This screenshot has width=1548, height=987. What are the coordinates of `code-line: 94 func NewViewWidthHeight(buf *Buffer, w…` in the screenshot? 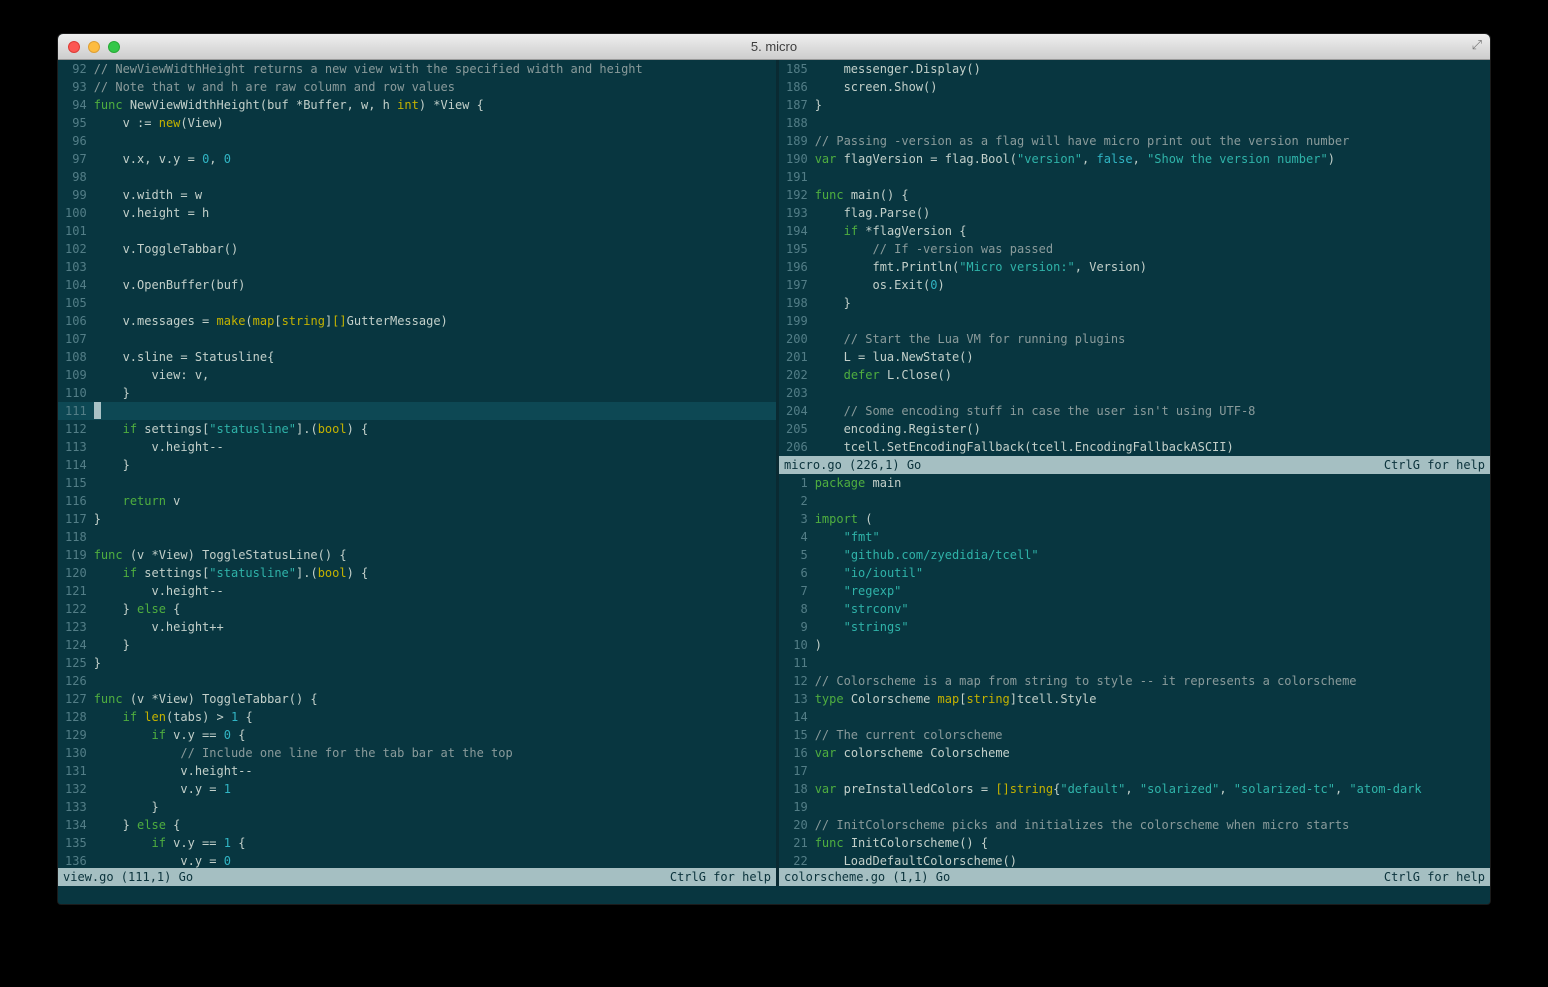 It's located at (417, 105).